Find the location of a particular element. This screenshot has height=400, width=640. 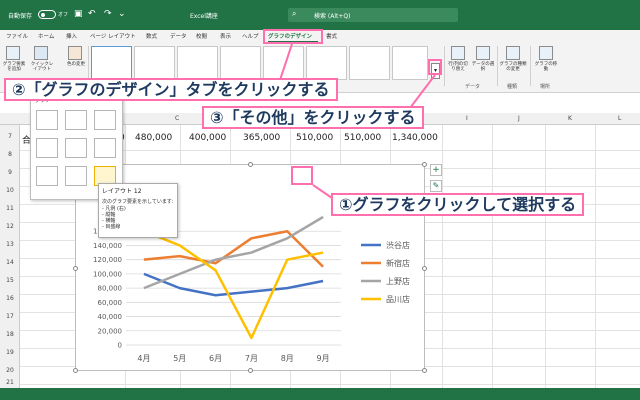

switch-row-column-button: 行/列の切り替え is located at coordinates (458, 67).